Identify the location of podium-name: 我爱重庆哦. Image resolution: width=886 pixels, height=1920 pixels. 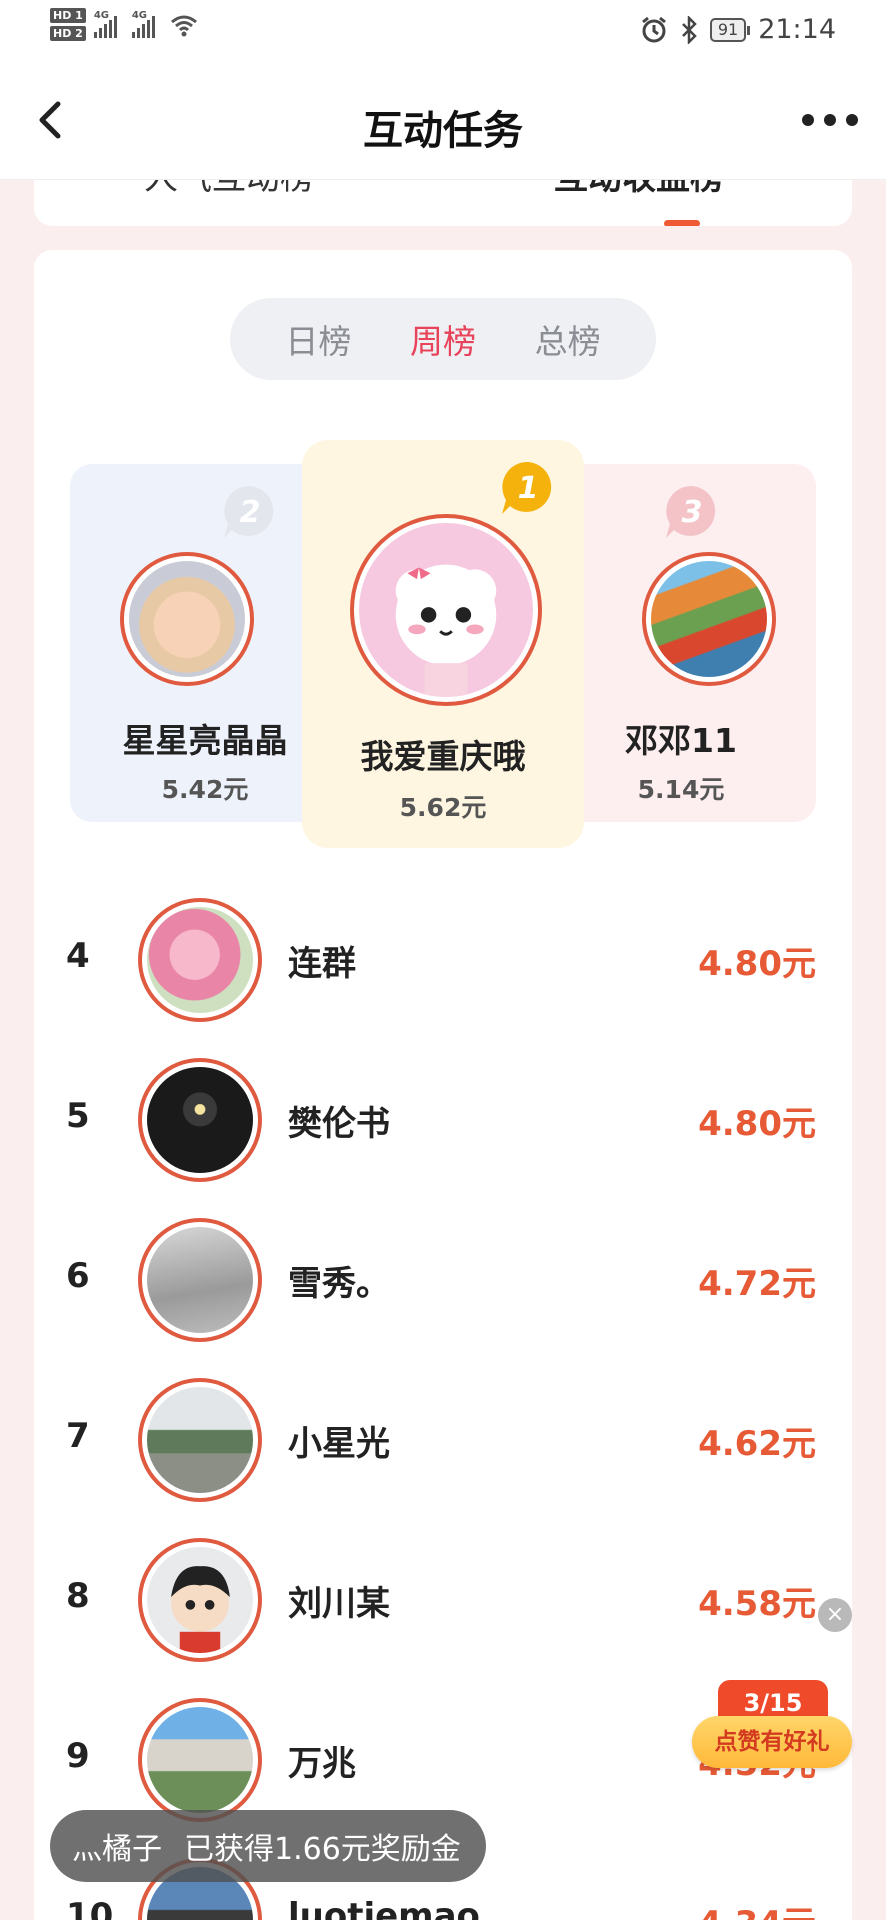
(443, 756).